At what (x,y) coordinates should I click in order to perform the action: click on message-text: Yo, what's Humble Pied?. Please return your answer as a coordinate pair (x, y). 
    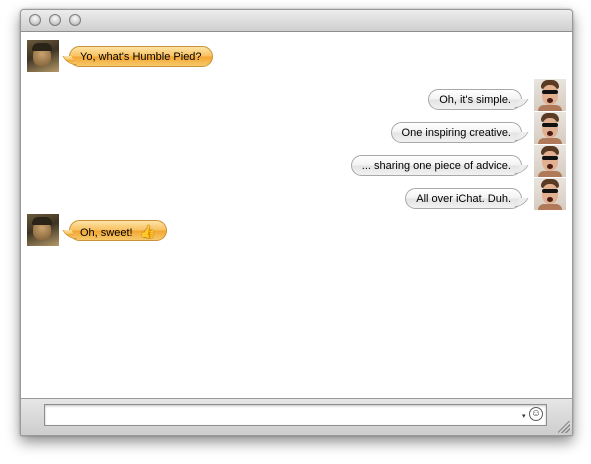
    Looking at the image, I should click on (141, 57).